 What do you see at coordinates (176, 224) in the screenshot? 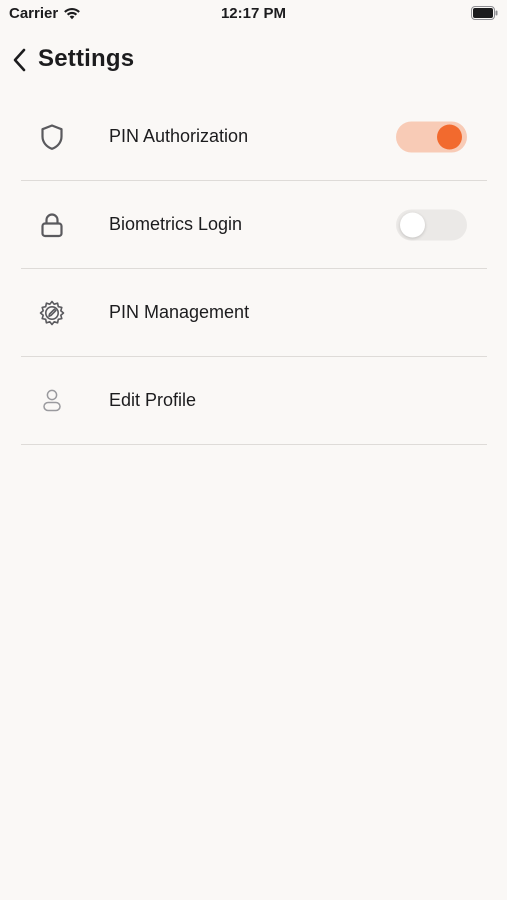
I see `settings-row-label: Biometrics Login` at bounding box center [176, 224].